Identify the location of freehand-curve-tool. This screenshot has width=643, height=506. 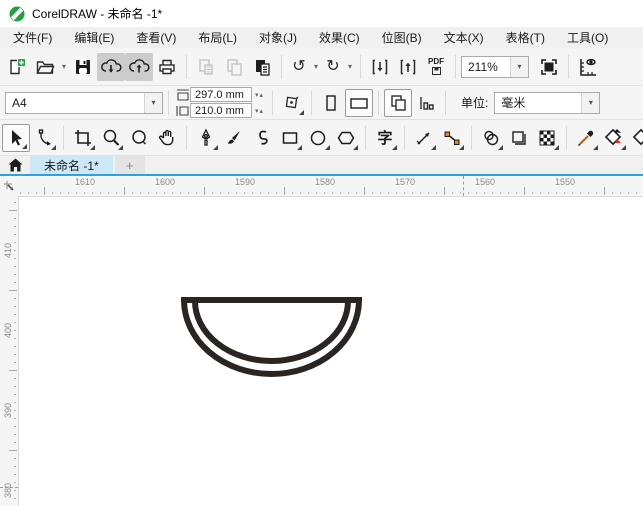
(262, 138).